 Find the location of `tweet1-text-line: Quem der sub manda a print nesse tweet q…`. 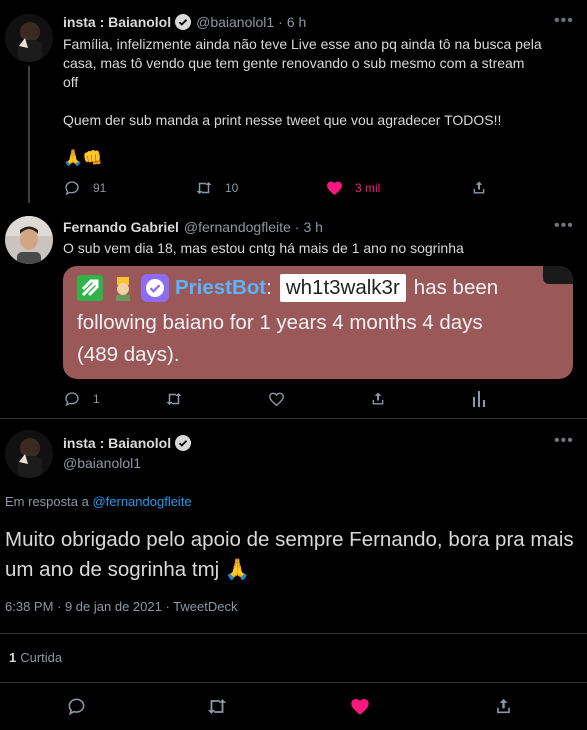

tweet1-text-line: Quem der sub manda a print nesse tweet q… is located at coordinates (282, 120).